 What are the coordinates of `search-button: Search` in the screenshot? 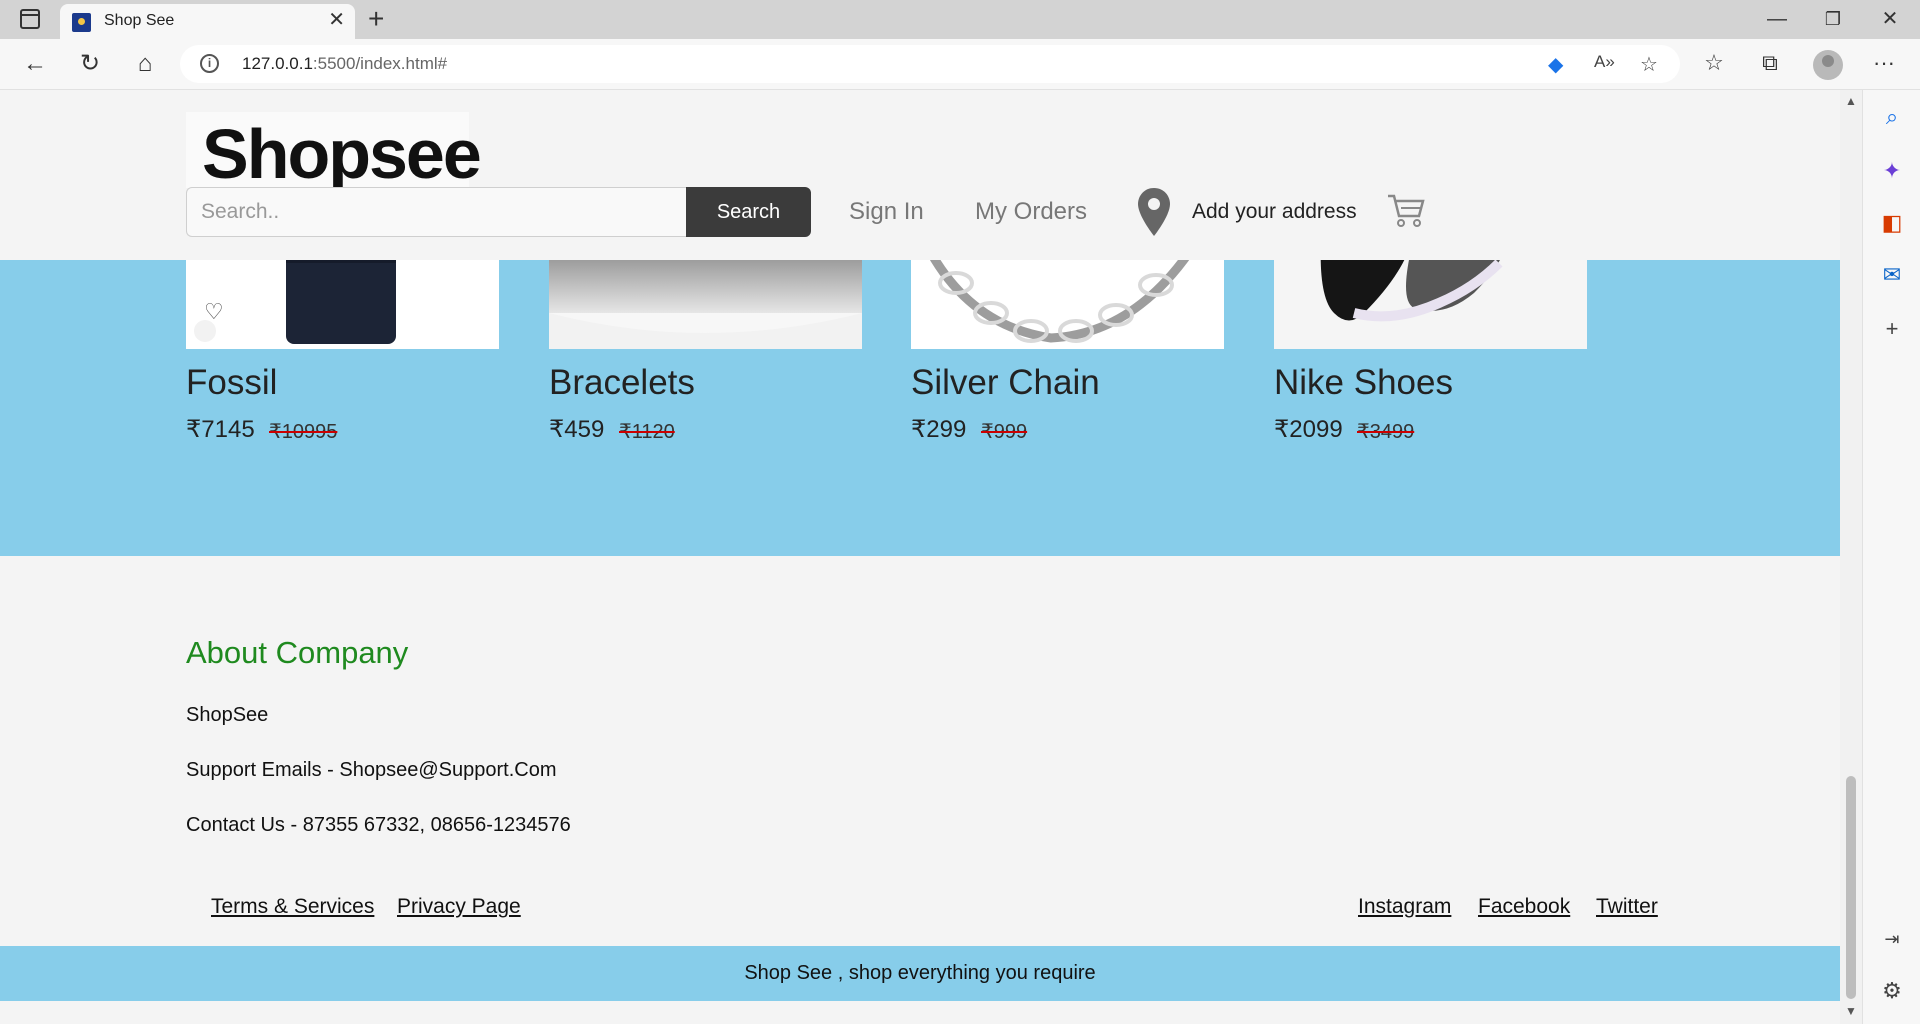 It's located at (748, 212).